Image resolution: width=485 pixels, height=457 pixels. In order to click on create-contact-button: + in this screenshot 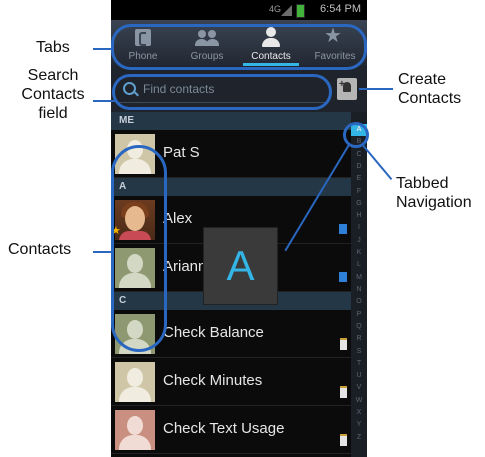, I will do `click(347, 89)`.